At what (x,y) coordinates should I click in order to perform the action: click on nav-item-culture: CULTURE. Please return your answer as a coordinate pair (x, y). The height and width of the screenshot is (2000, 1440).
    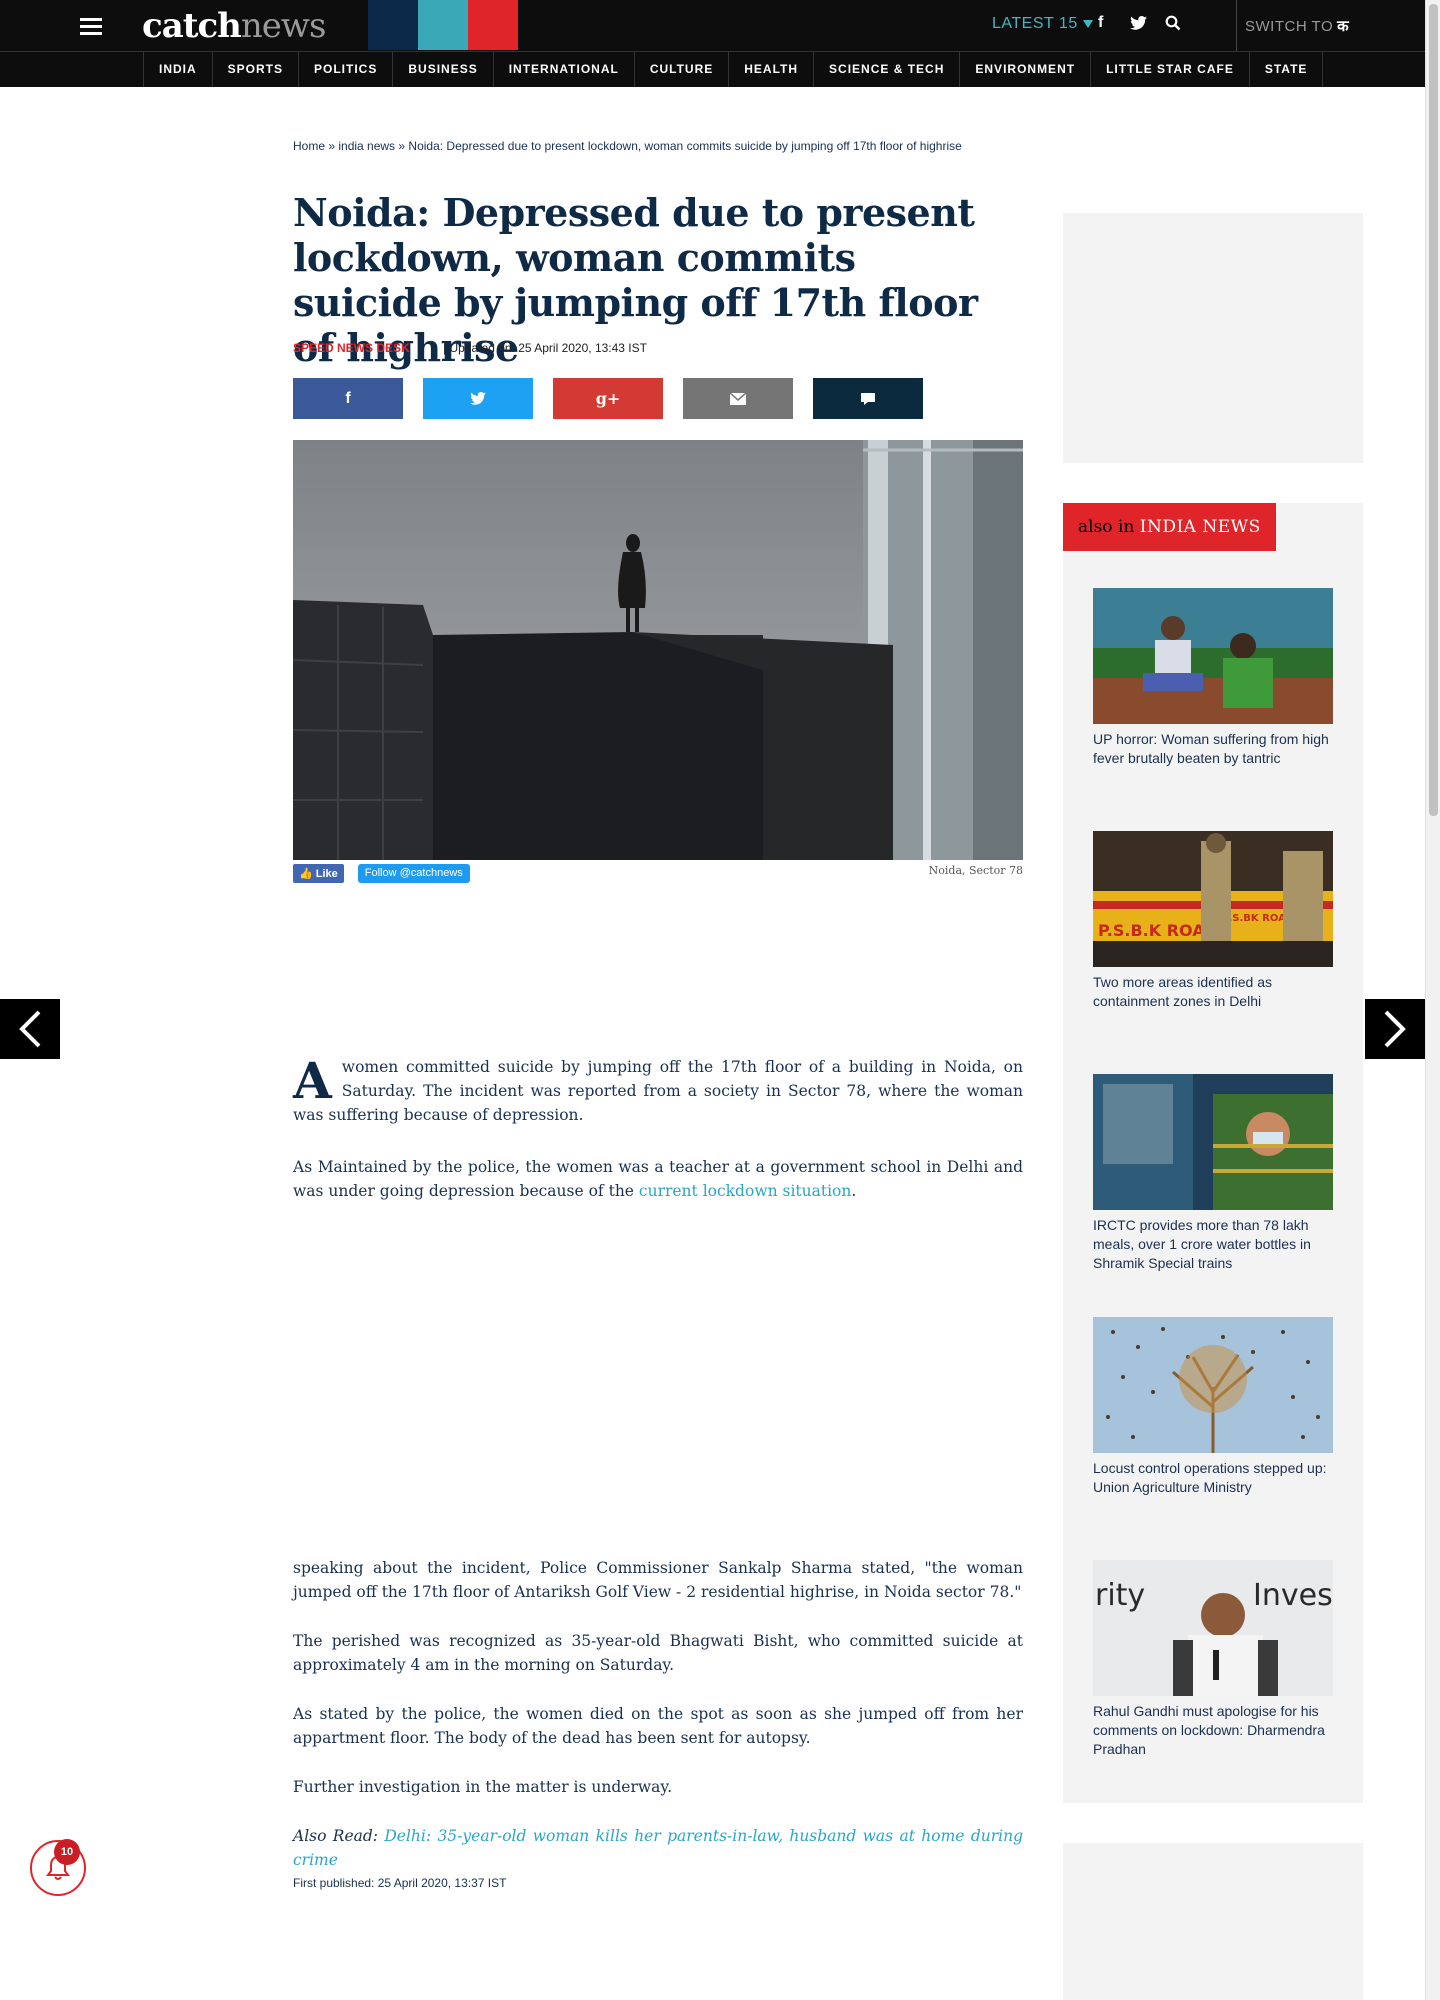
    Looking at the image, I should click on (682, 69).